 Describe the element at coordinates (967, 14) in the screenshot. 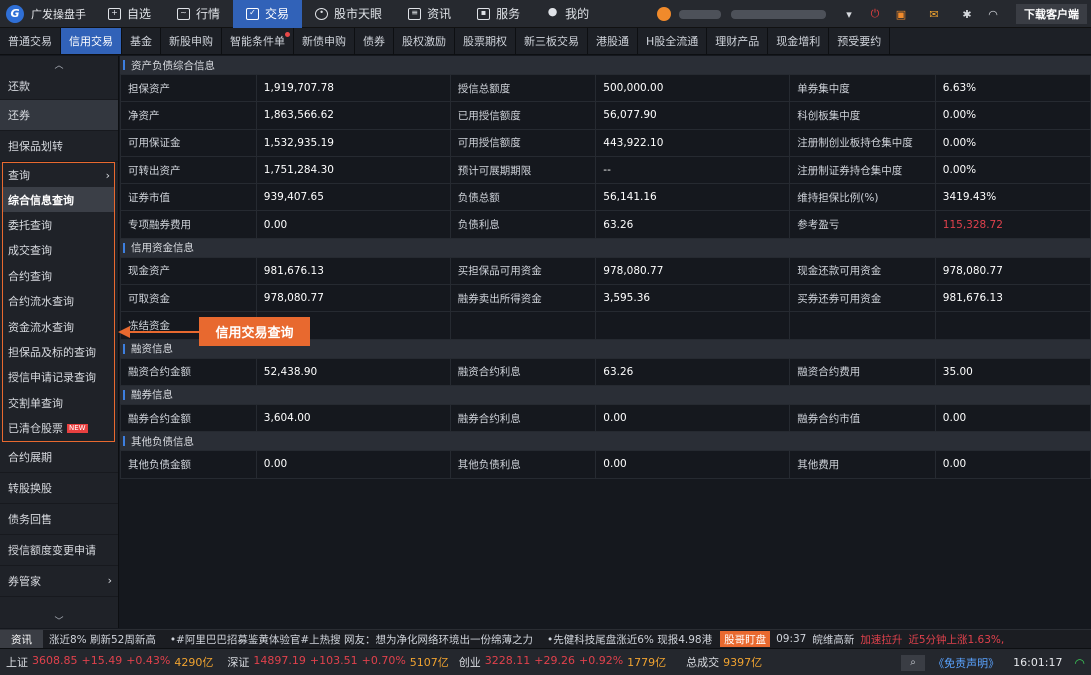

I see `gear-icon: ✱` at that location.